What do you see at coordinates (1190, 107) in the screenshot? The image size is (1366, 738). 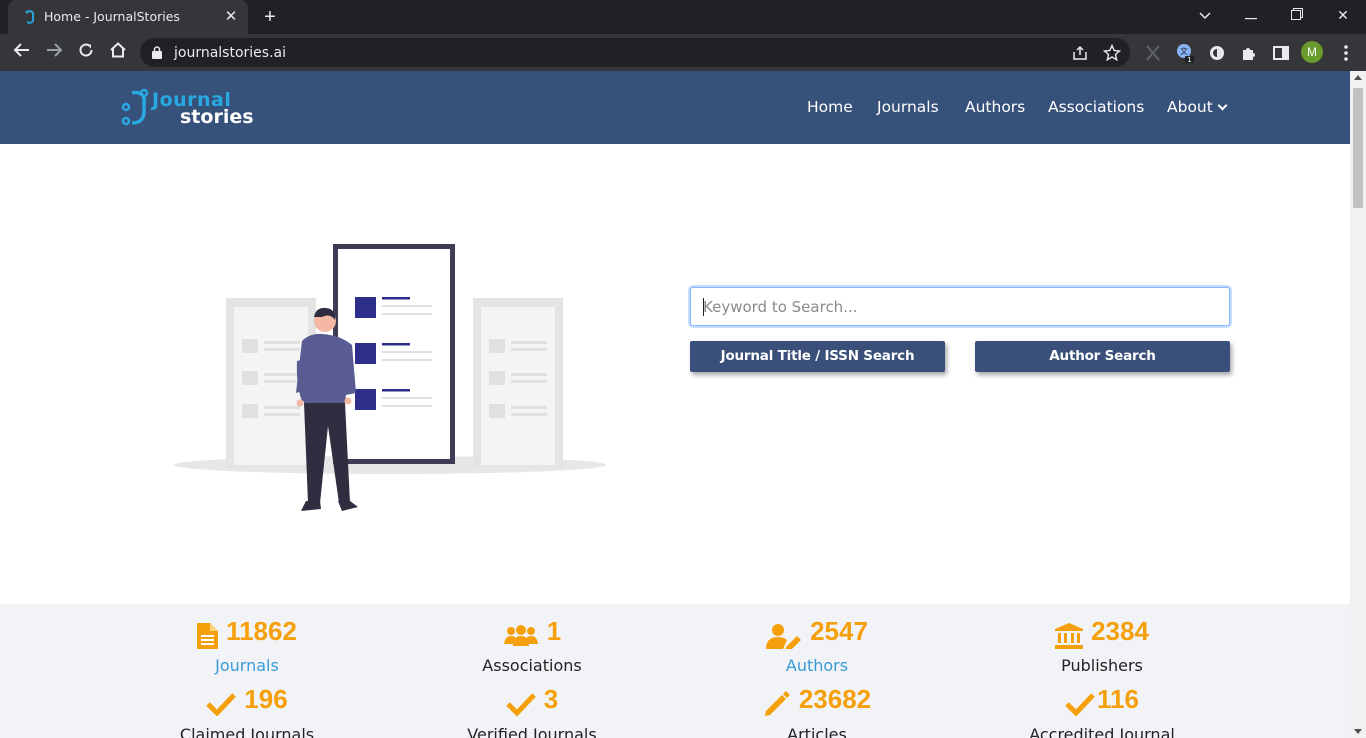 I see `nav-about-label: About` at bounding box center [1190, 107].